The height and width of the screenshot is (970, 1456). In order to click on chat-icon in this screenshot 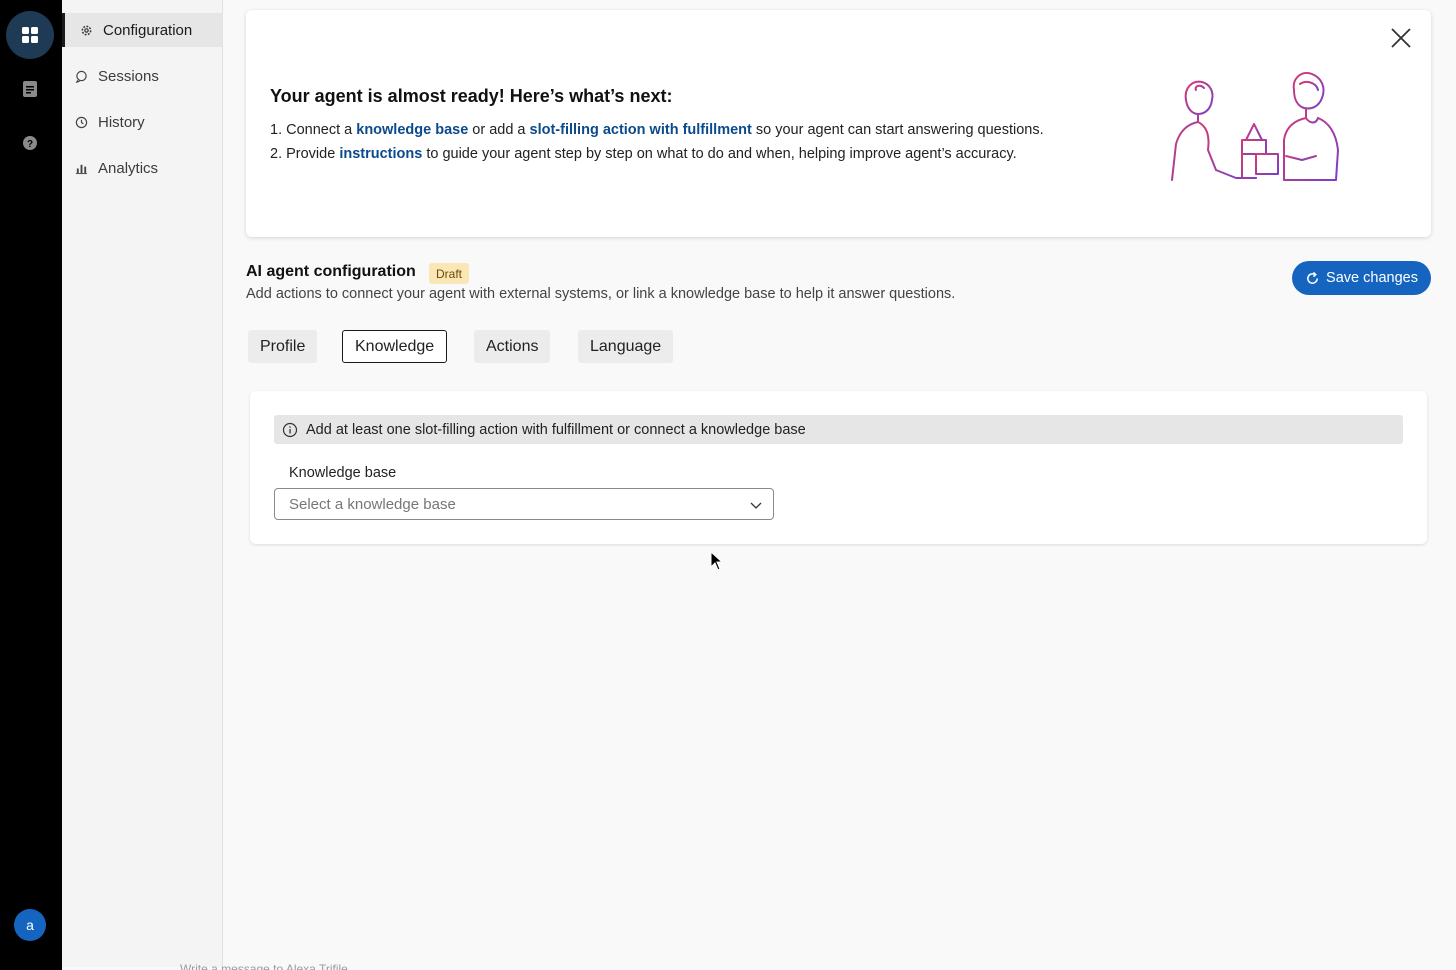, I will do `click(81, 76)`.